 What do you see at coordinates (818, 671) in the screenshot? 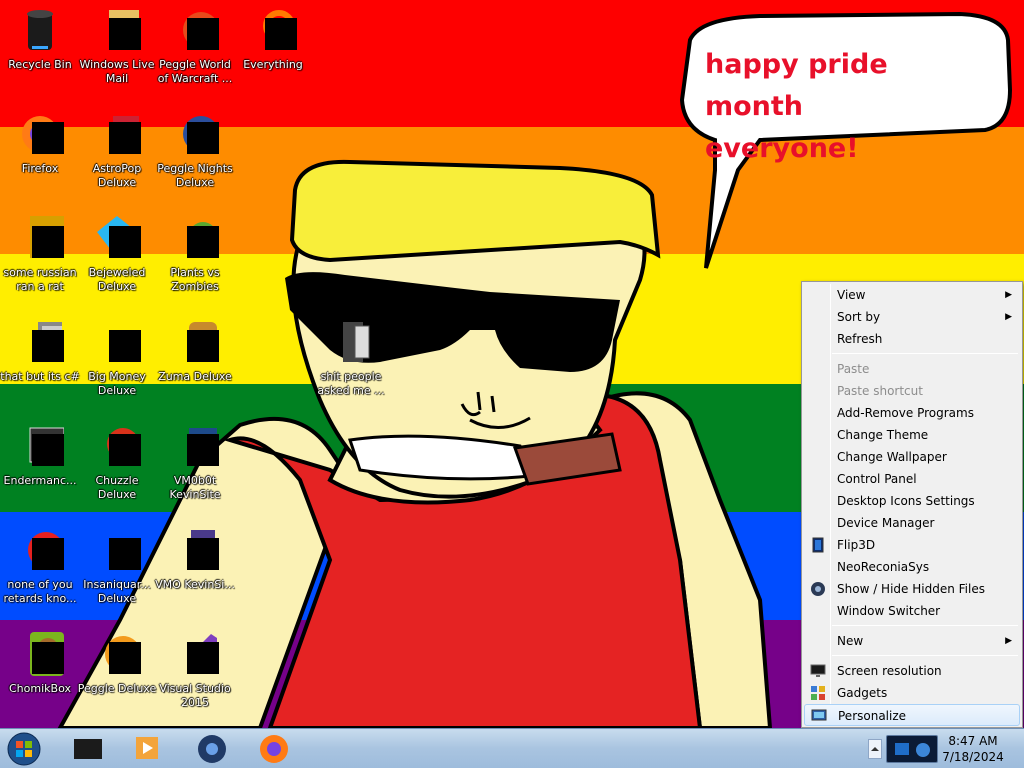
I see `monitor-icon` at bounding box center [818, 671].